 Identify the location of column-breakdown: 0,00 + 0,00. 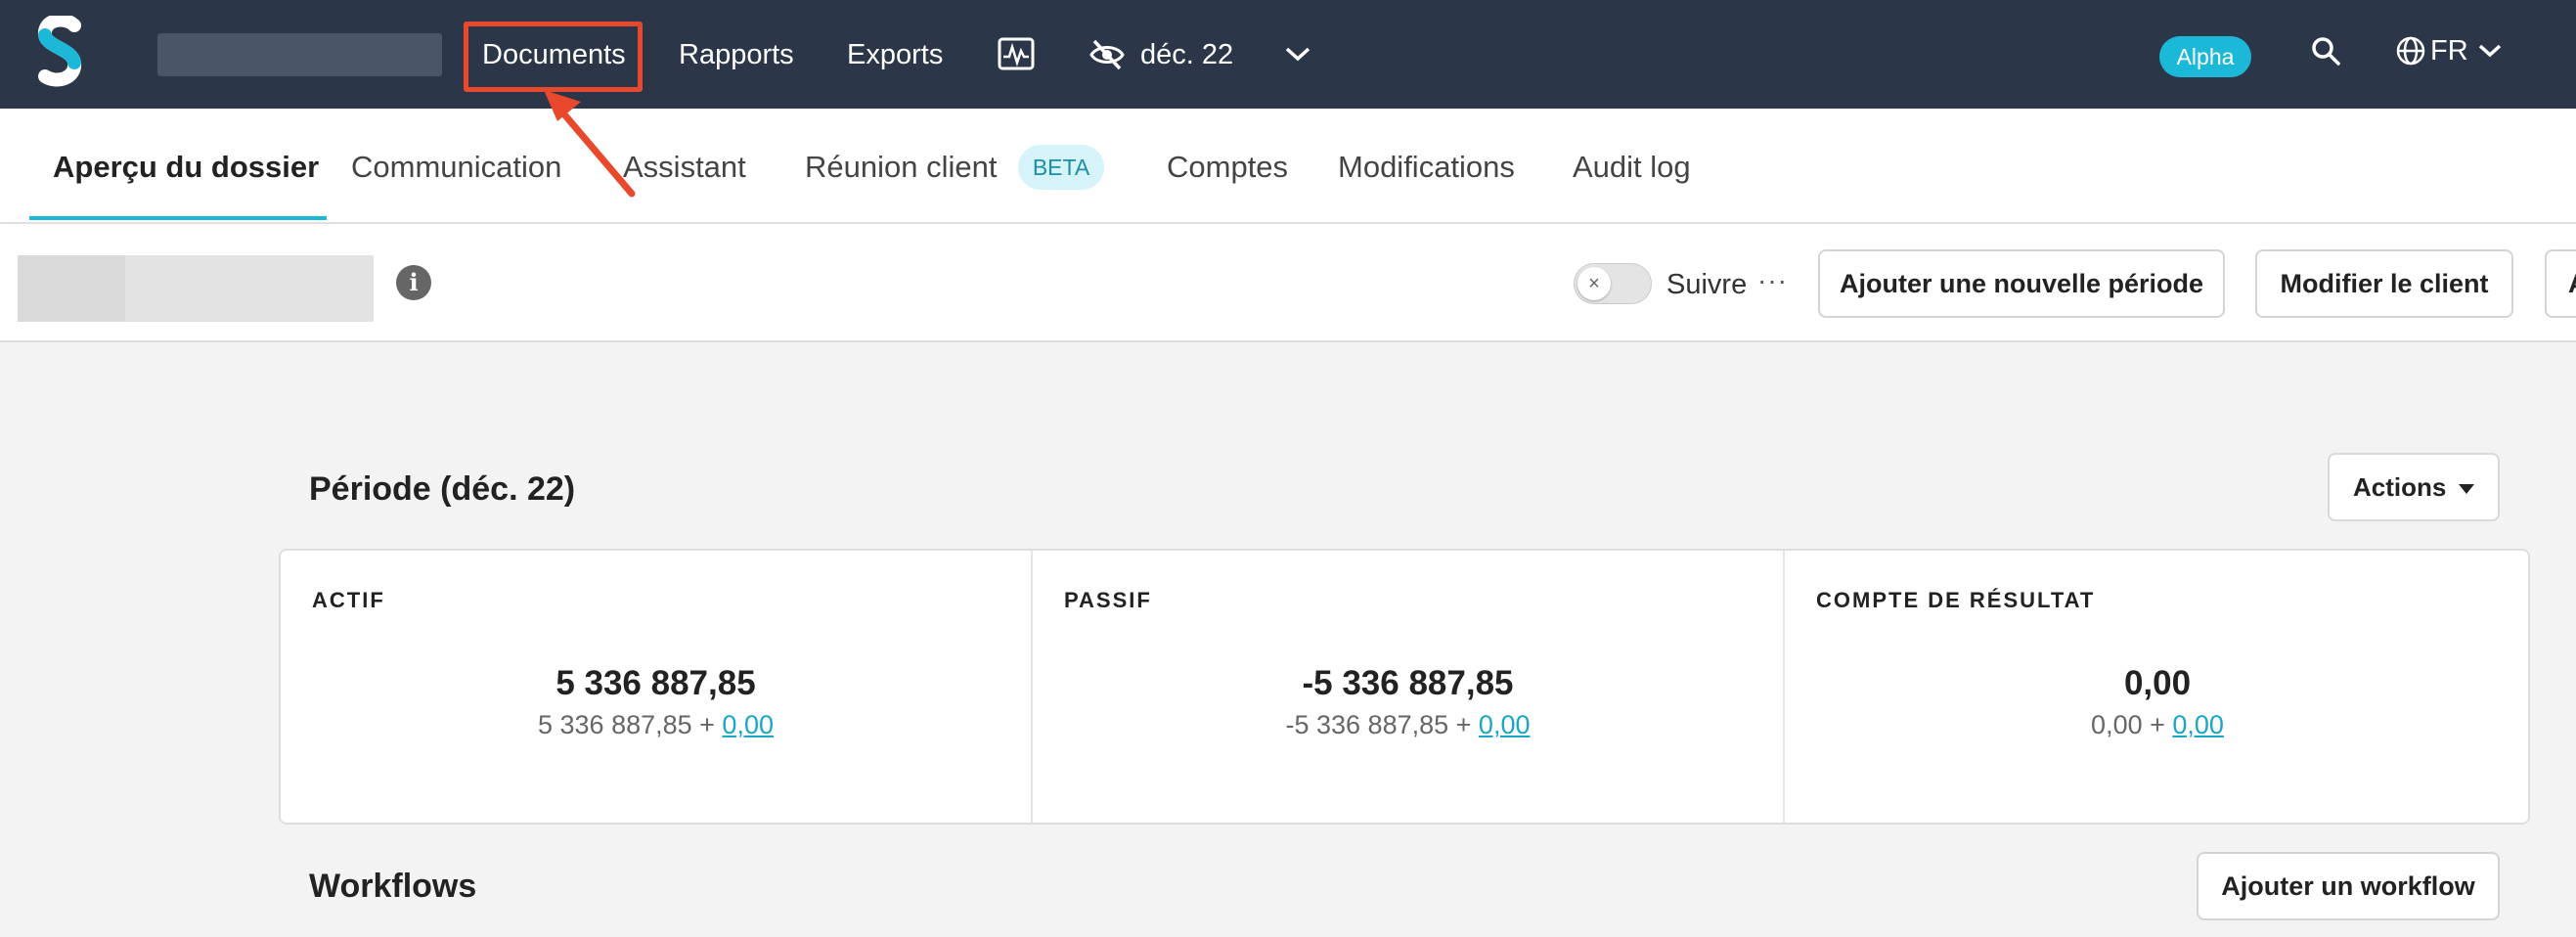
(2157, 725).